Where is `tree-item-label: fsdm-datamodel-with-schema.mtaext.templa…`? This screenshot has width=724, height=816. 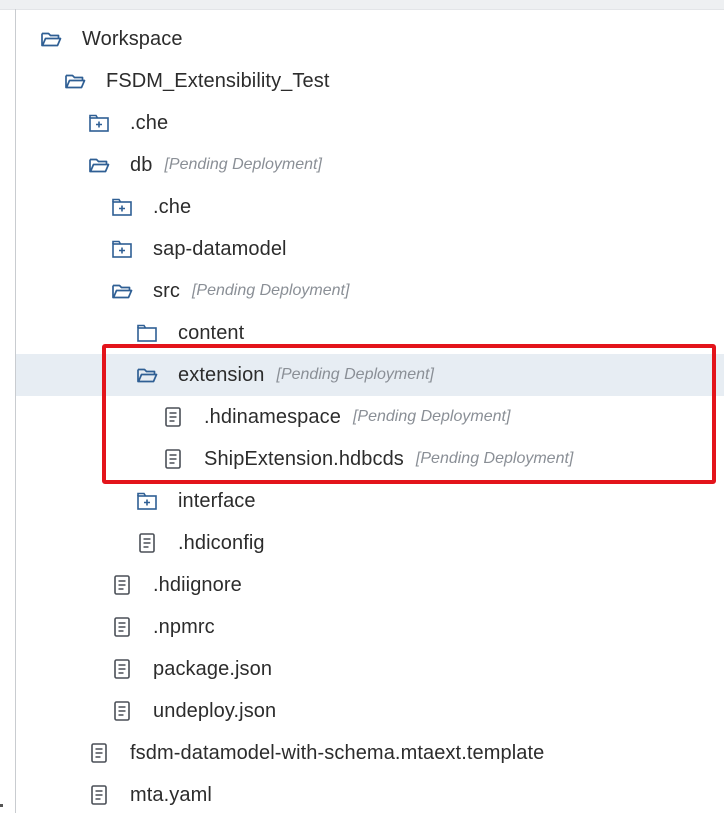
tree-item-label: fsdm-datamodel-with-schema.mtaext.templa… is located at coordinates (337, 752).